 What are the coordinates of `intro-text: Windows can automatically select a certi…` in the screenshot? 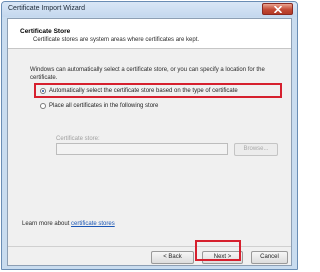 It's located at (147, 74).